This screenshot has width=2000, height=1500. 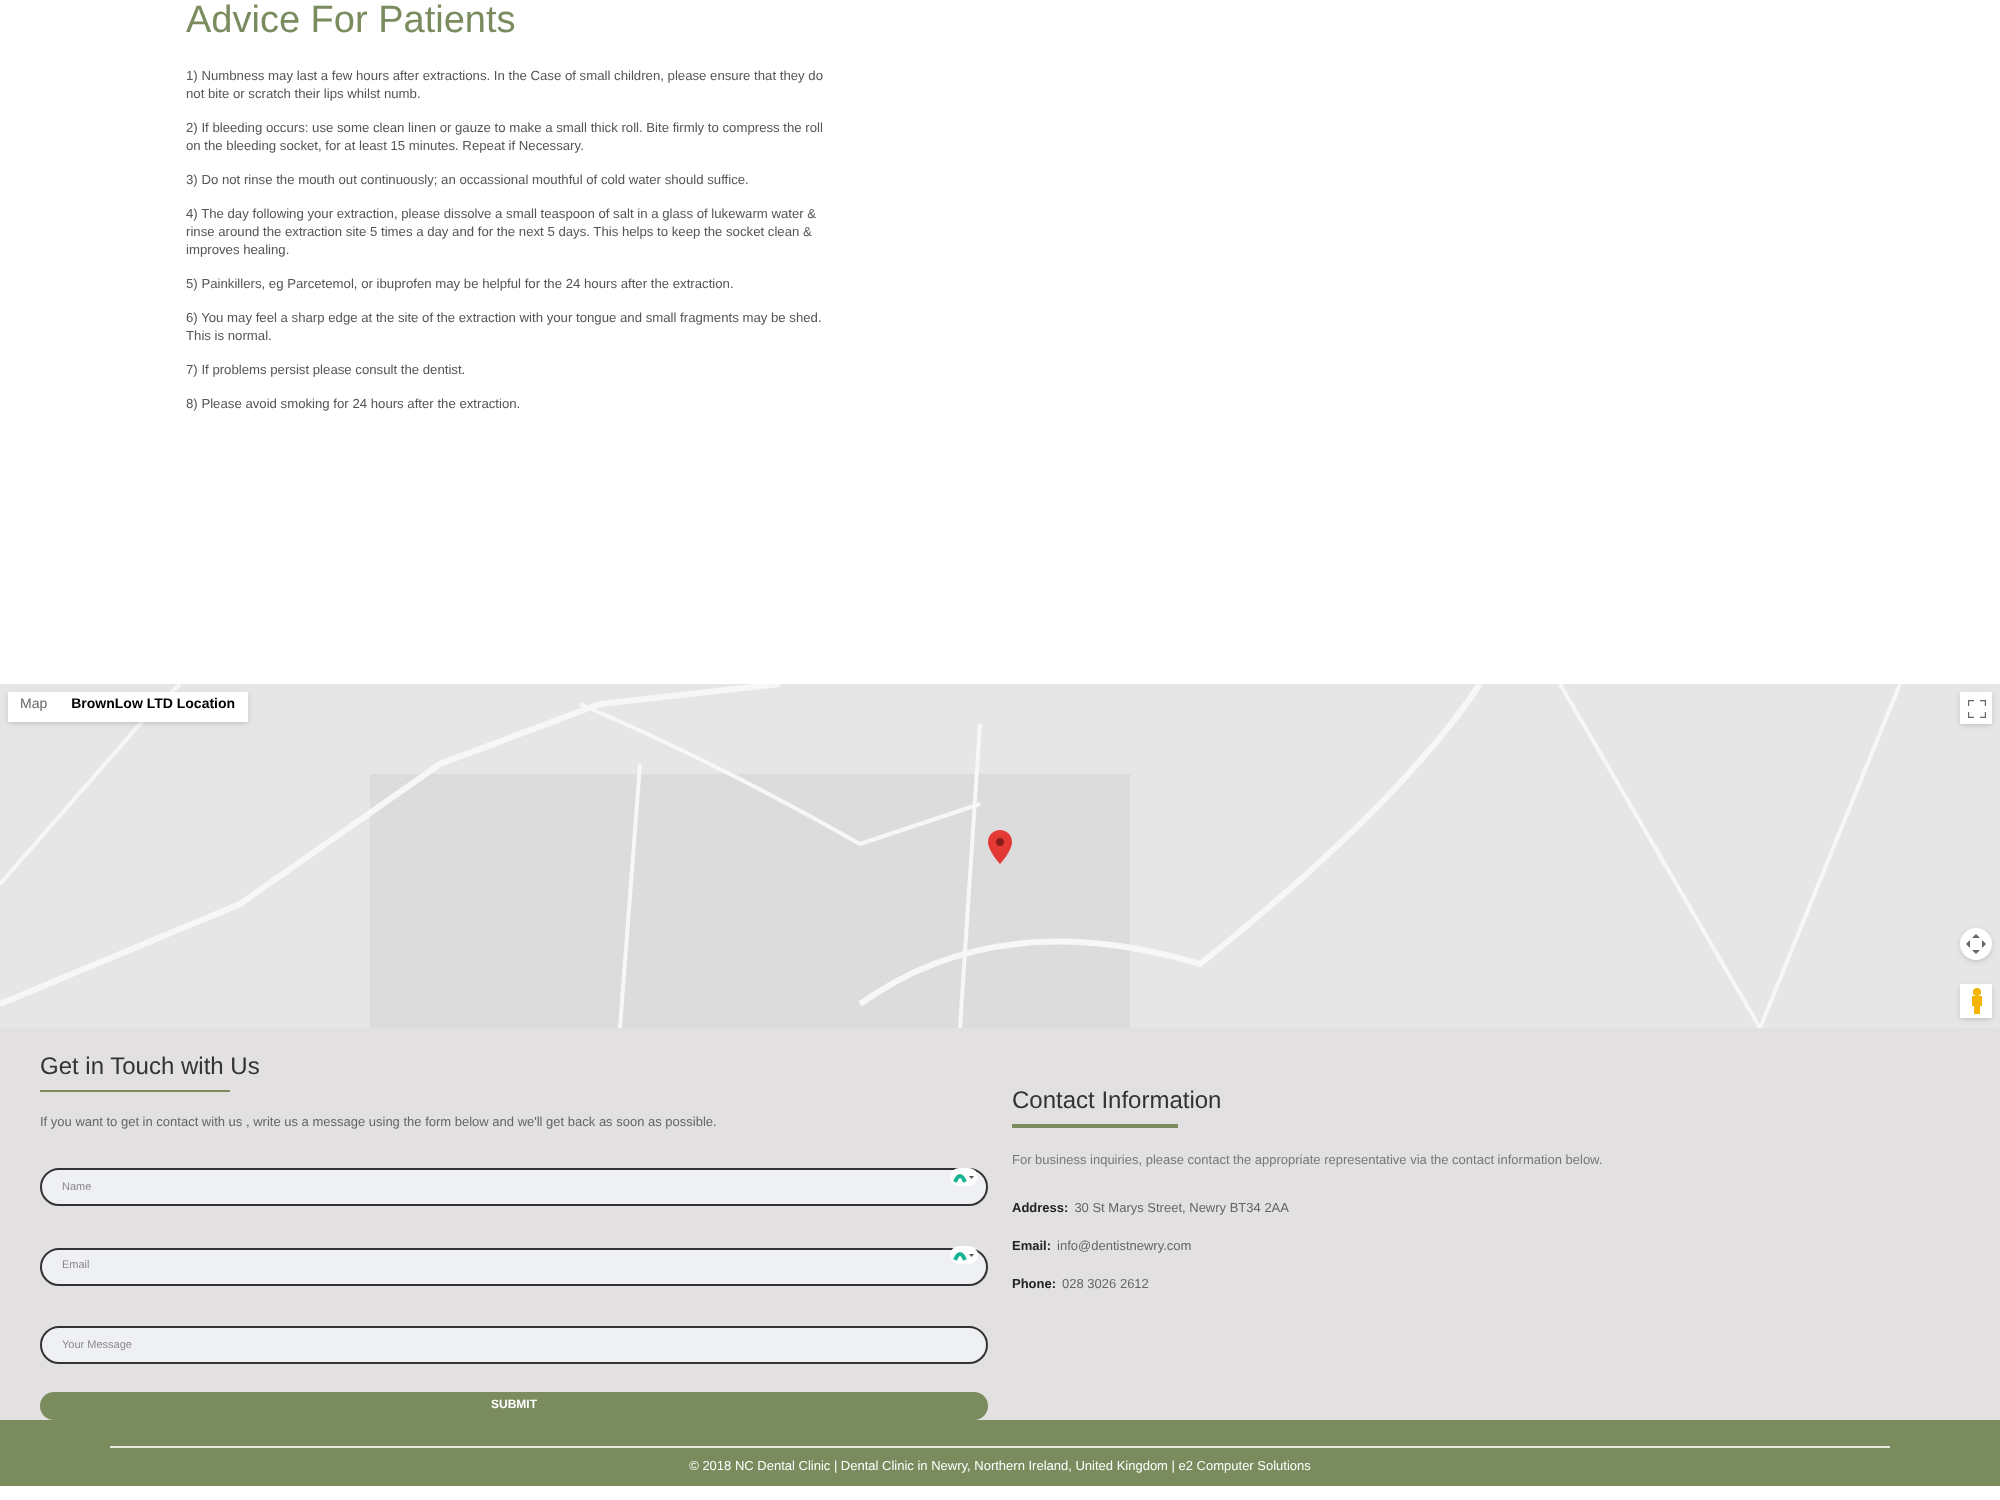 I want to click on person-icon, so click(x=1976, y=1001).